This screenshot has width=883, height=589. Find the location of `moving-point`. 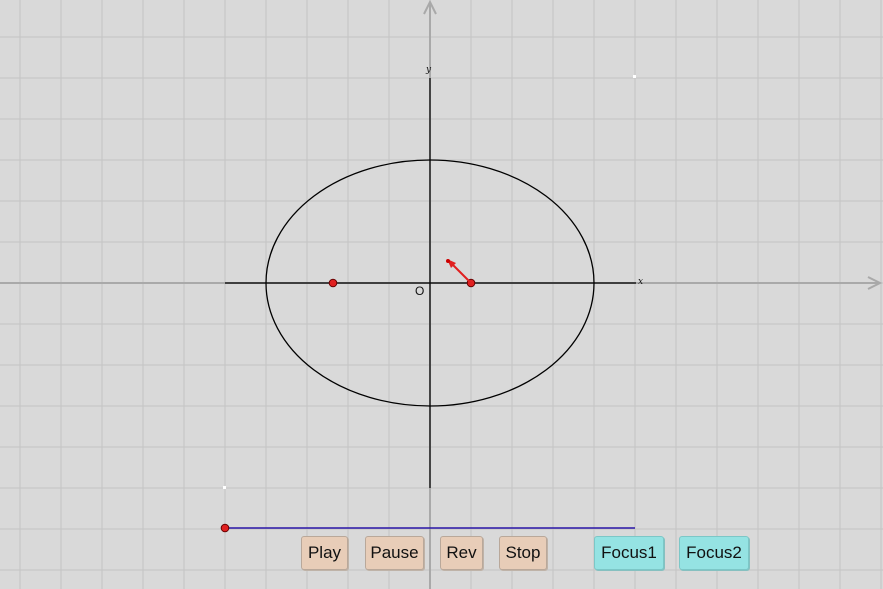

moving-point is located at coordinates (448, 261).